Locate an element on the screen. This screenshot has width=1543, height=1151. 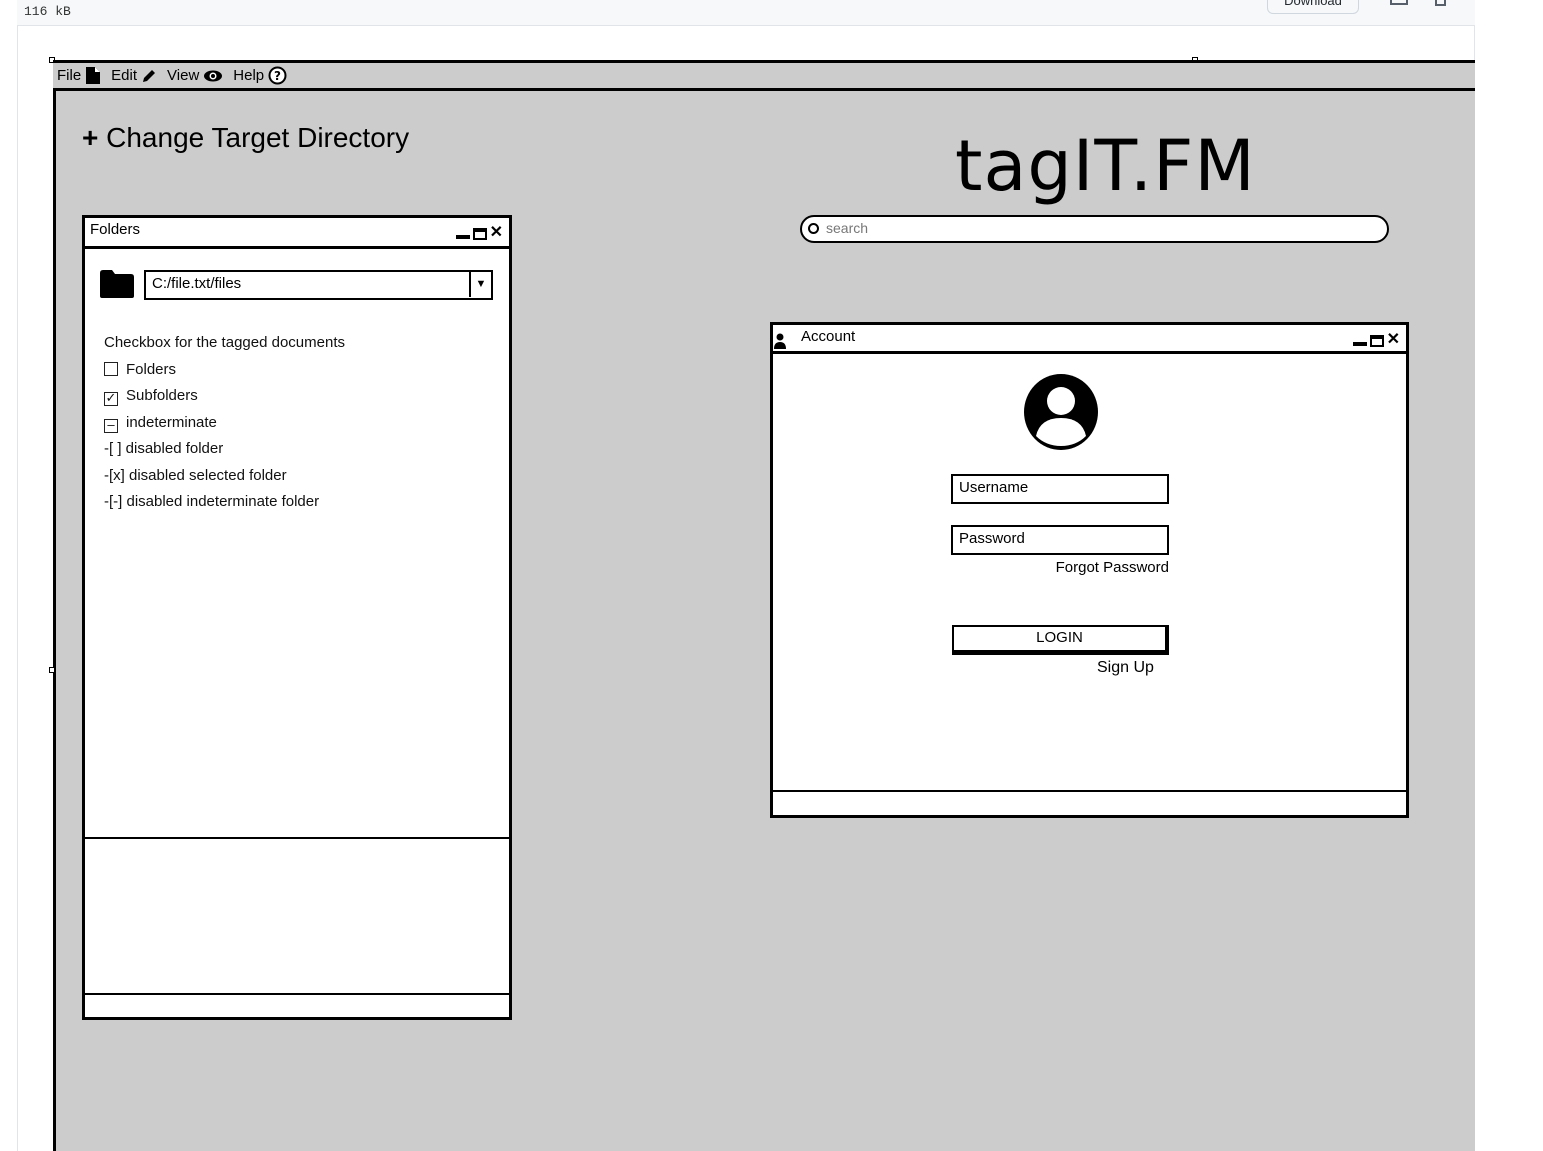
folder-icon is located at coordinates (117, 284).